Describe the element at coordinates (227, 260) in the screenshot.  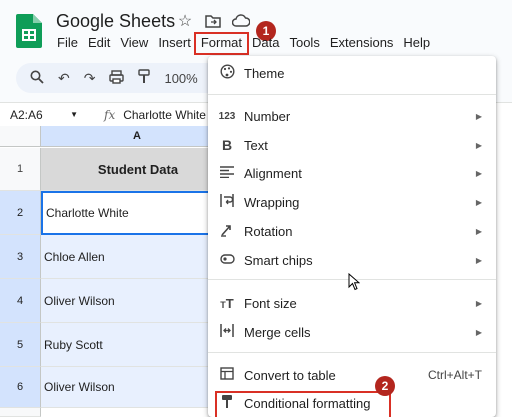
I see `smart-chip-icon` at that location.